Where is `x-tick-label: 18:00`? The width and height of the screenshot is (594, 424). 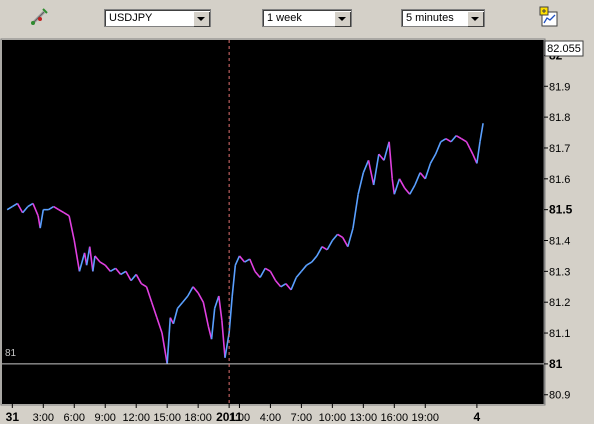
x-tick-label: 18:00 is located at coordinates (198, 418).